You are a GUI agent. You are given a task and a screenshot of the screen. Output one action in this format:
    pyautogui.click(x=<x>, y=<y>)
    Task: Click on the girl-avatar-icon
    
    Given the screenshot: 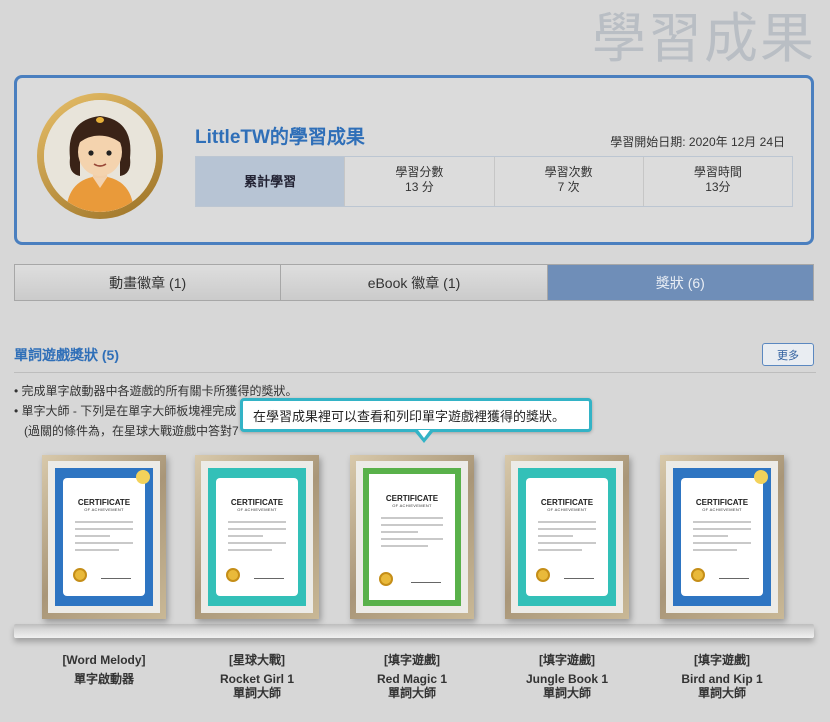 What is the action you would take?
    pyautogui.click(x=100, y=156)
    